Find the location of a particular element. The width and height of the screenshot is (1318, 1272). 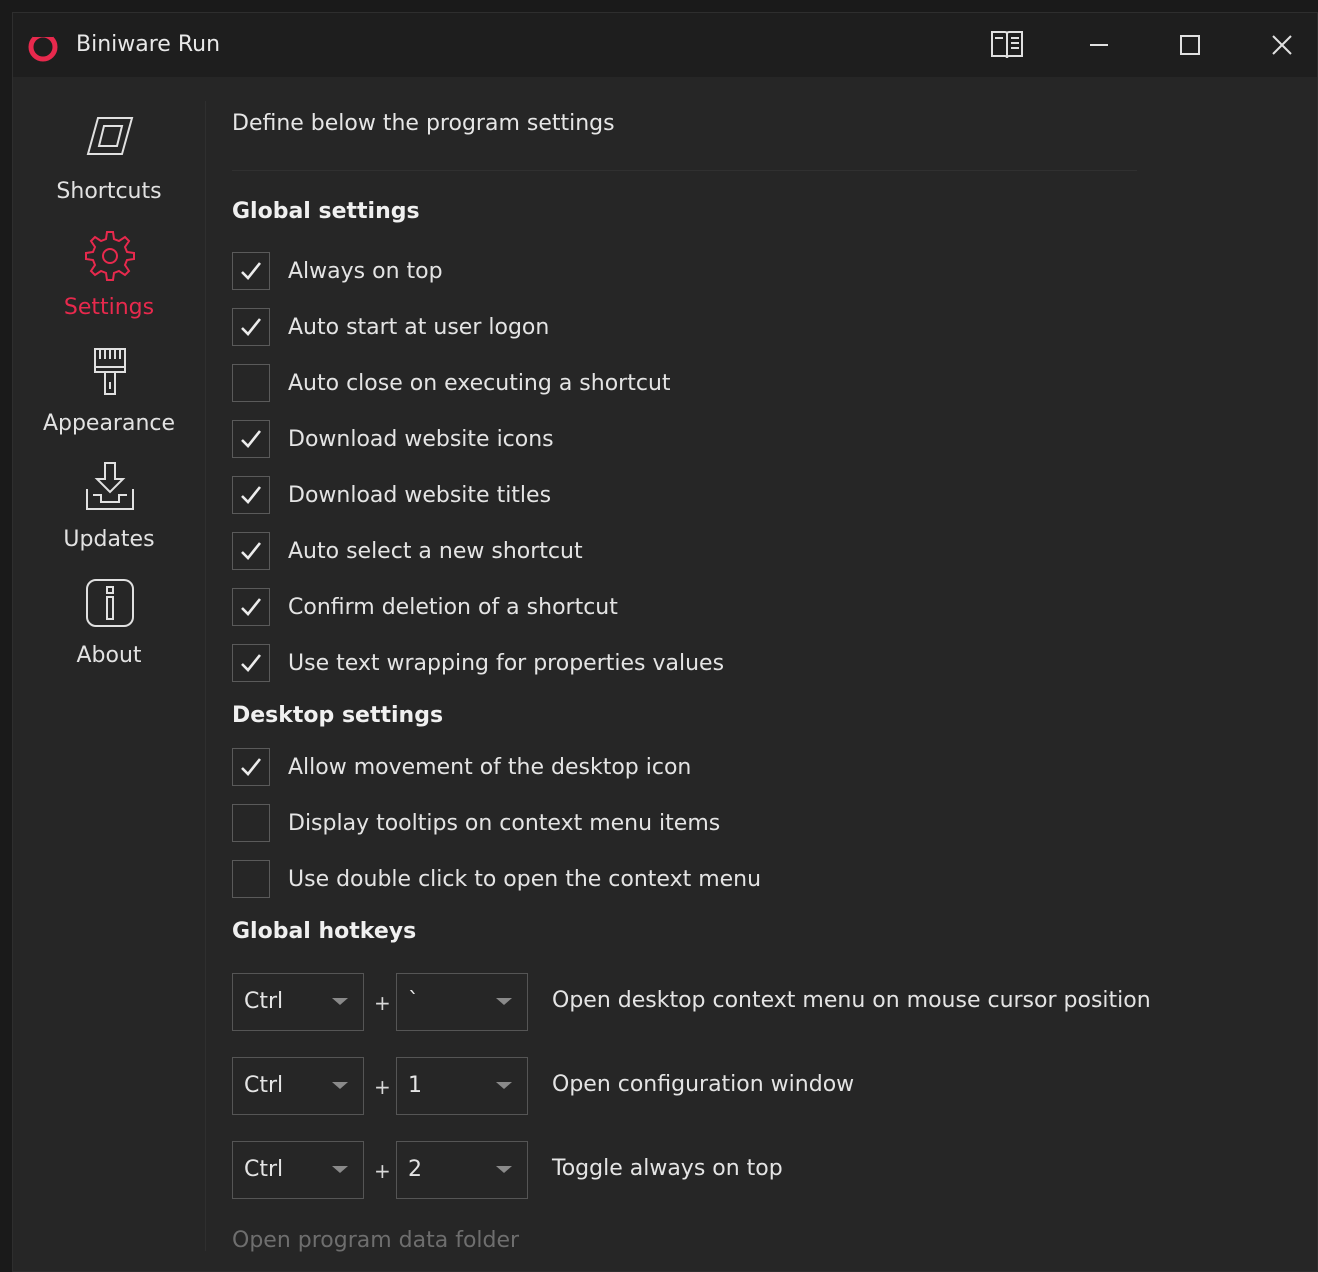

close-button is located at coordinates (1282, 45).